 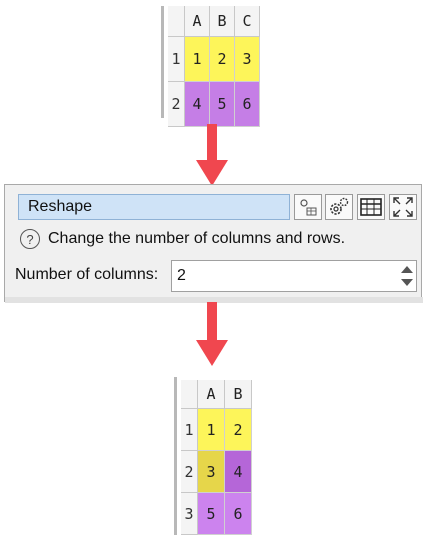 What do you see at coordinates (181, 276) in the screenshot?
I see `columns-value: 2` at bounding box center [181, 276].